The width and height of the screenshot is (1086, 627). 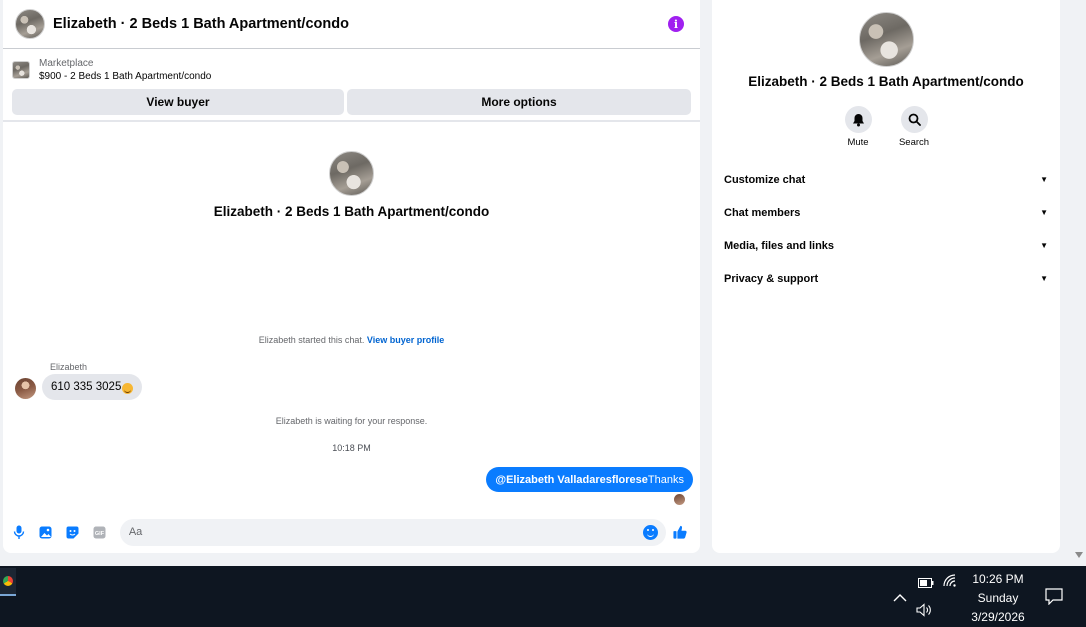 I want to click on details-actions: Mute Search, so click(x=887, y=127).